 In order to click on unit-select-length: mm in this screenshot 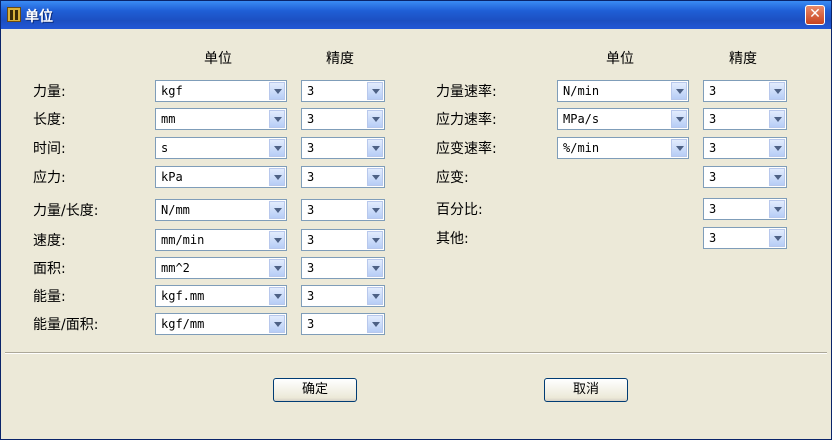, I will do `click(221, 119)`.